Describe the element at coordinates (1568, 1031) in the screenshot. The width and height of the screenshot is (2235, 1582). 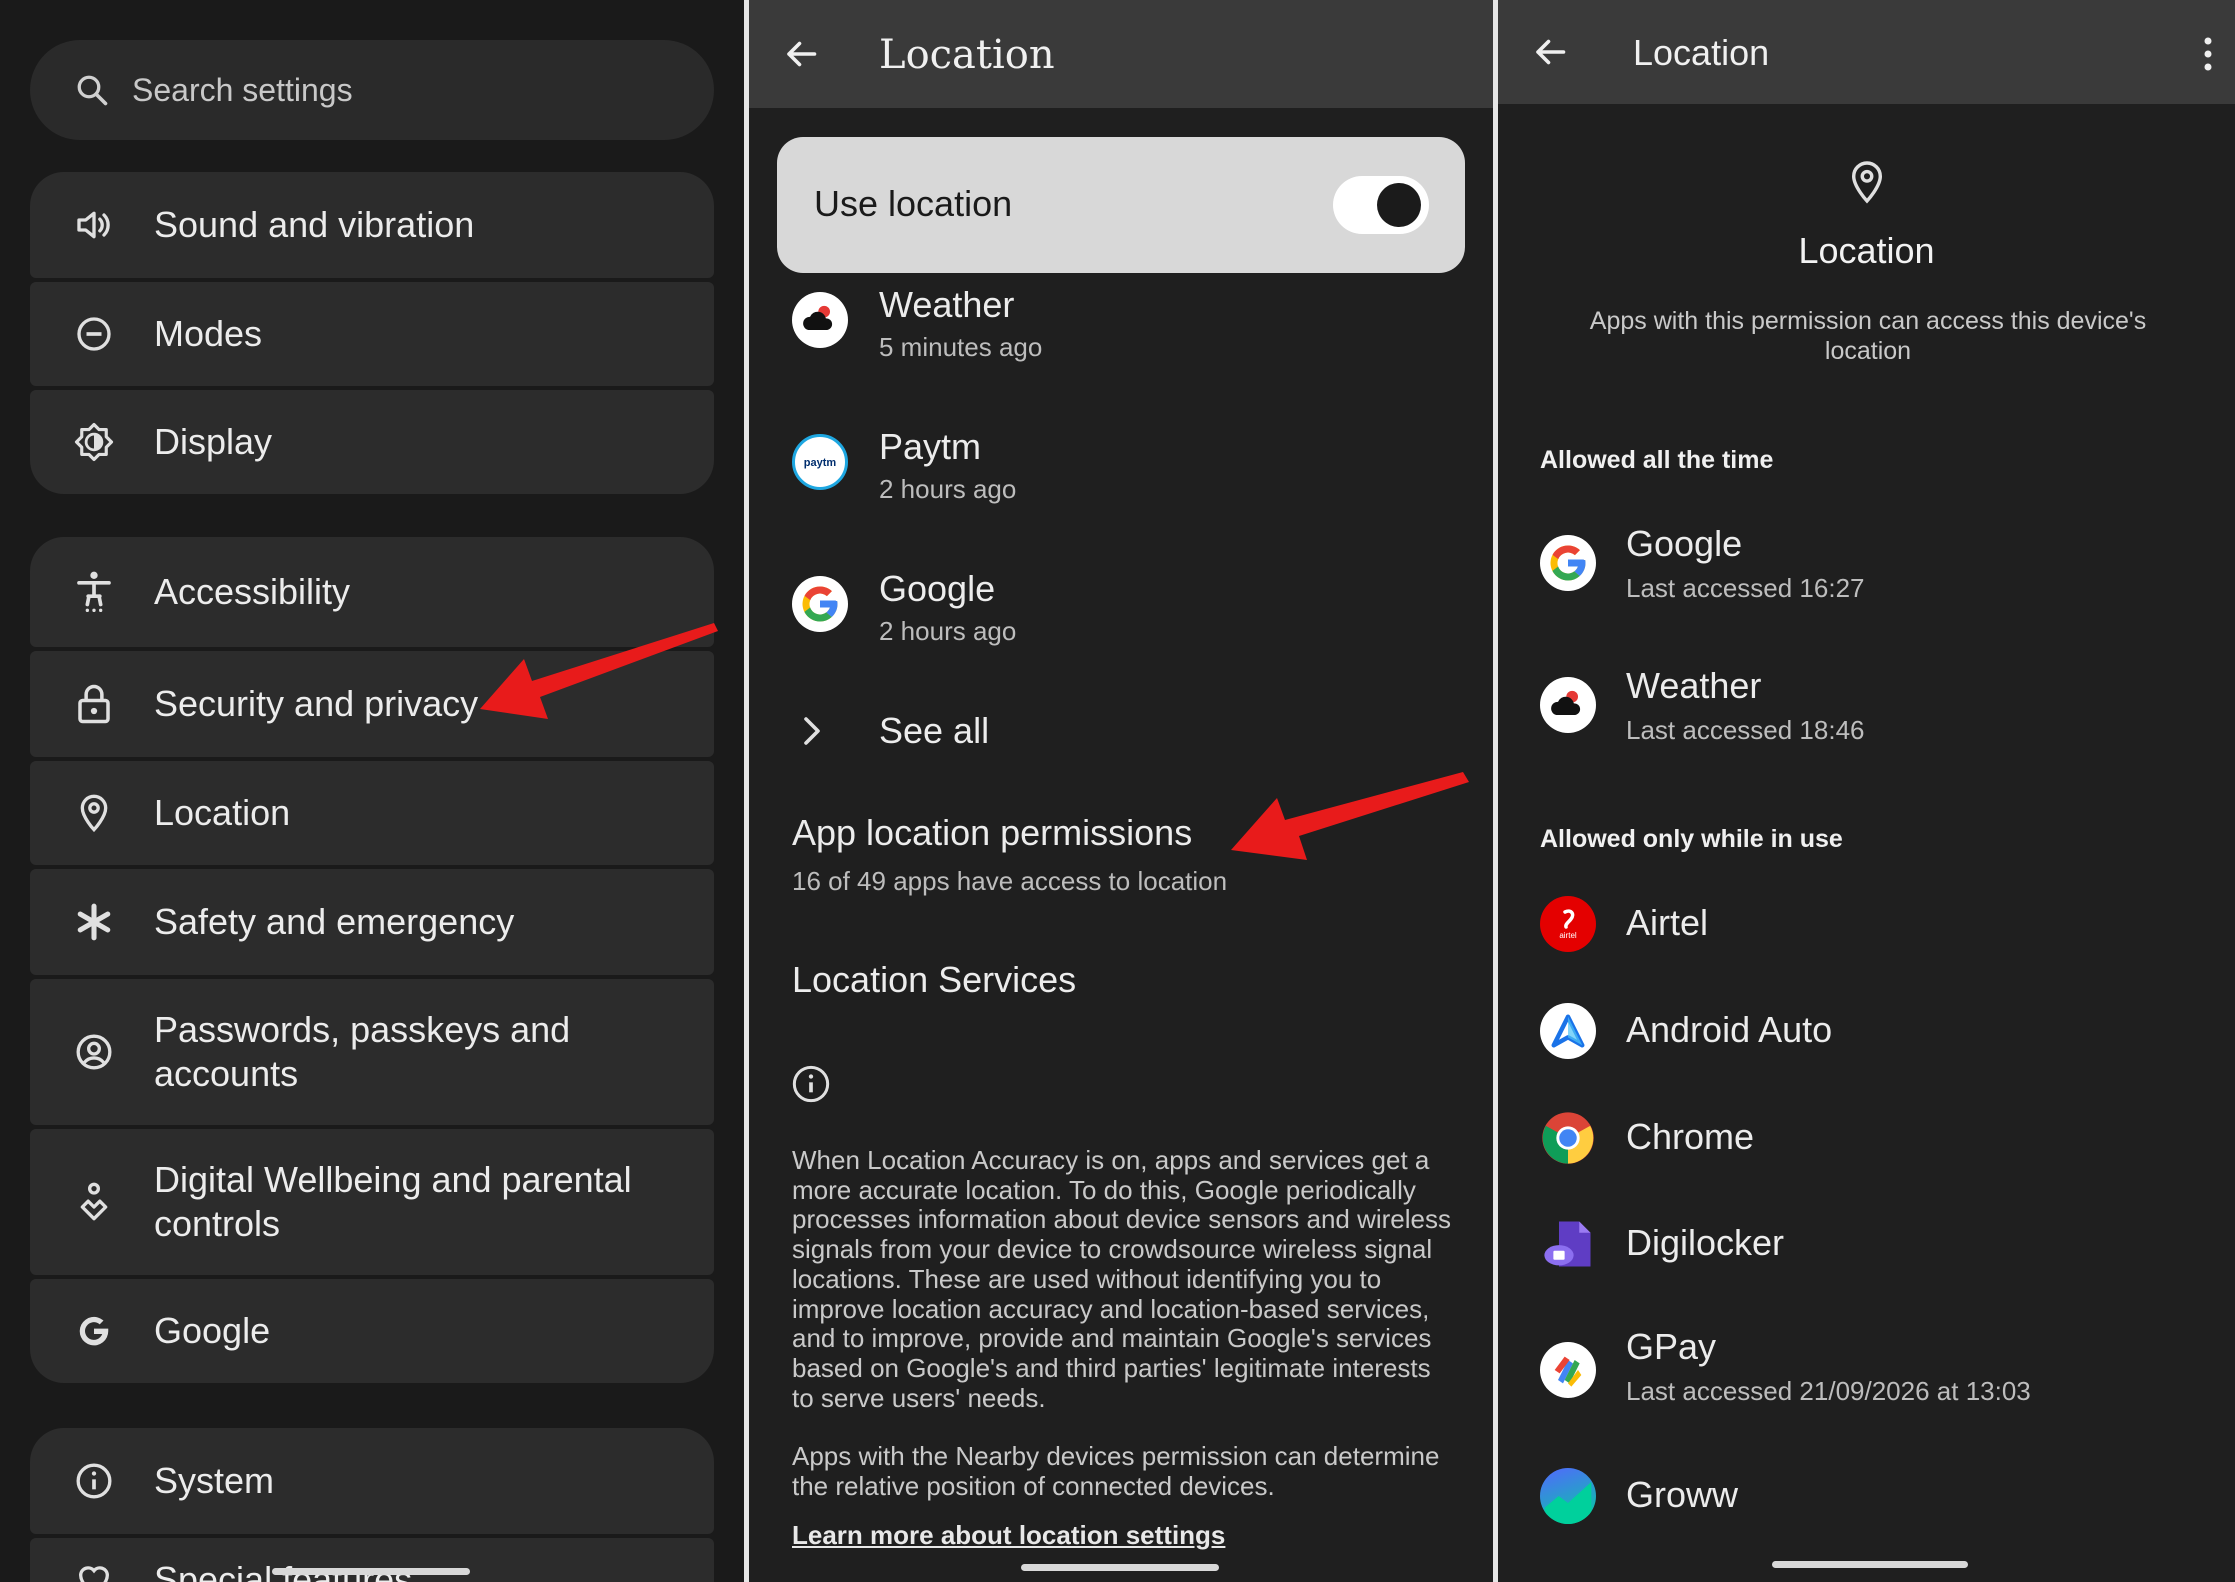
I see `android-auto-icon` at that location.